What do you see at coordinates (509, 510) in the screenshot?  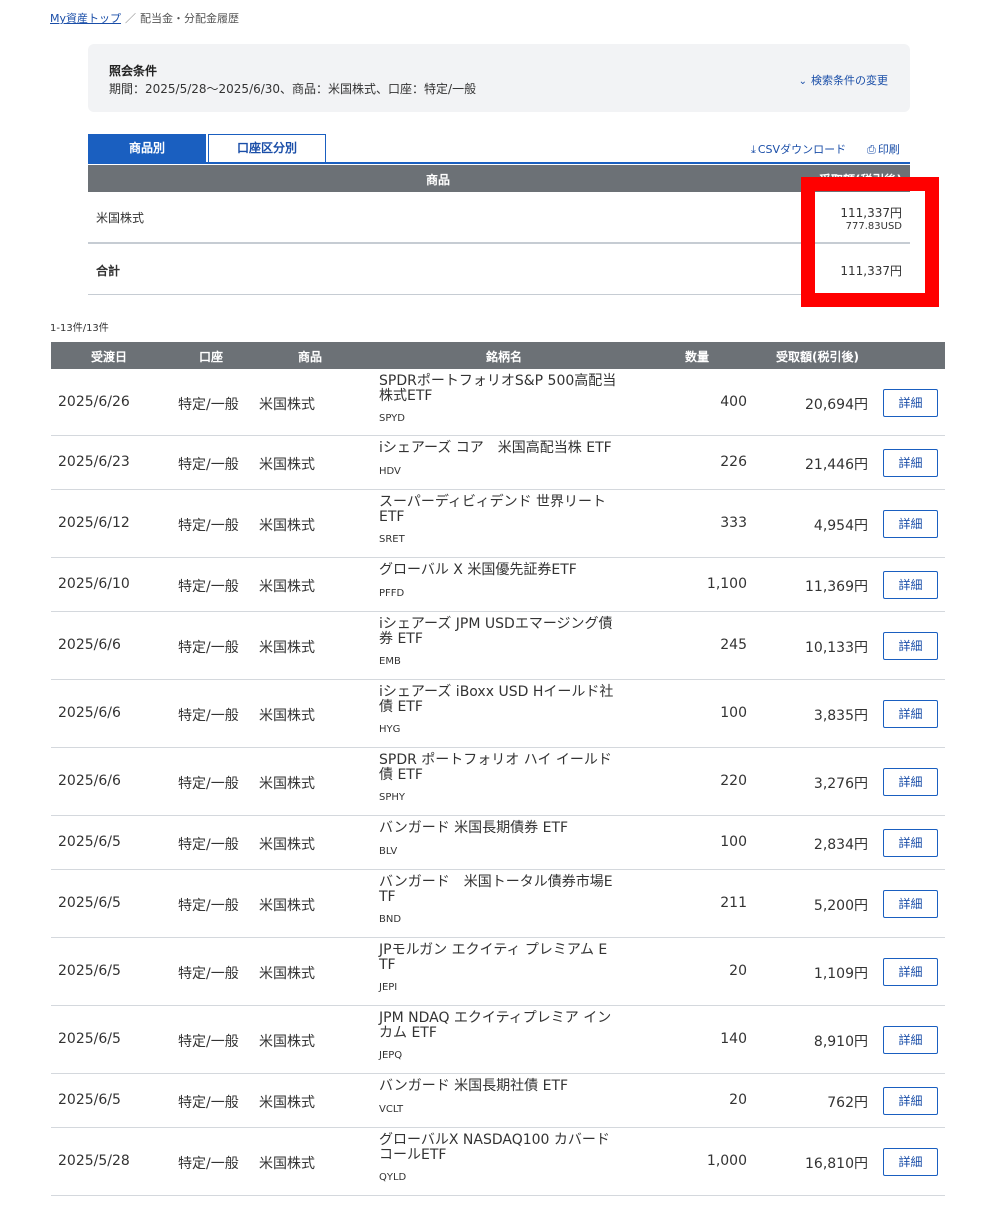 I see `row-security-name: スーパーディビィデンド 世界リート ETF` at bounding box center [509, 510].